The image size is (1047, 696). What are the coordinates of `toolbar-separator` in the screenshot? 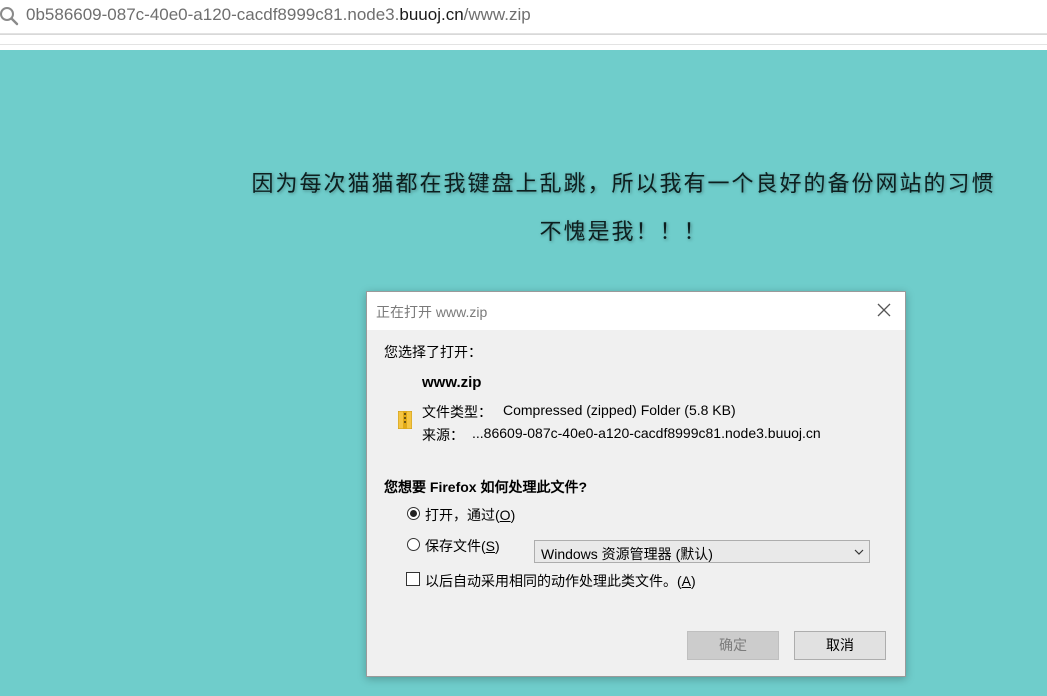 It's located at (523, 42).